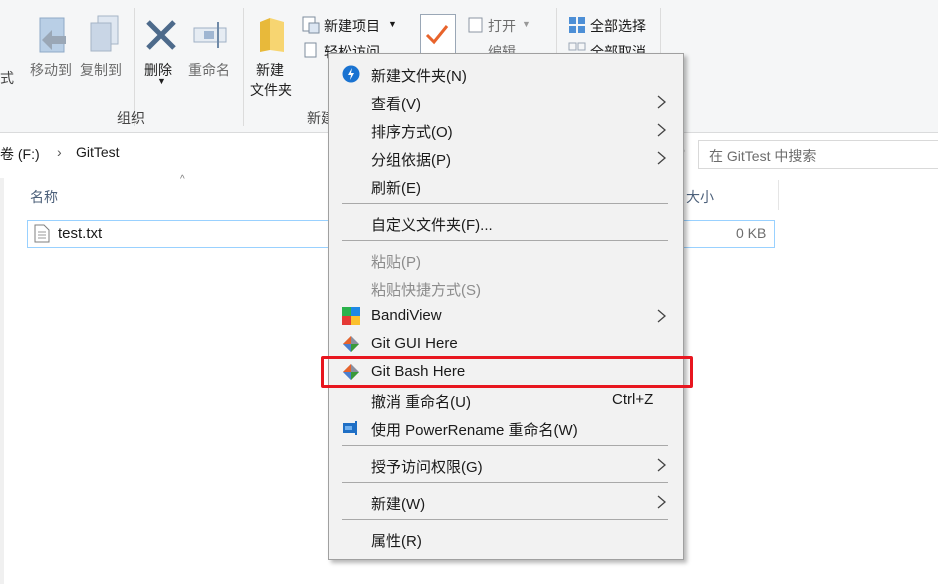  I want to click on ribbon-partial-label: 式, so click(7, 78).